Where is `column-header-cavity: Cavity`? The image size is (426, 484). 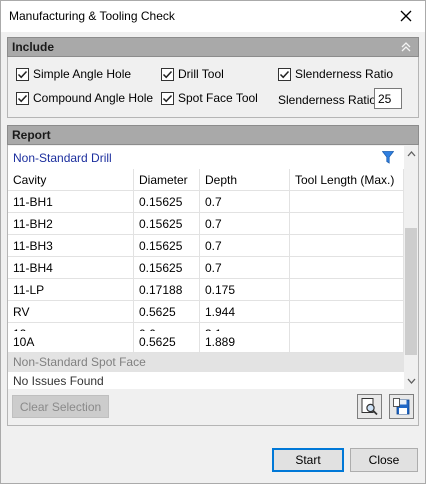 column-header-cavity: Cavity is located at coordinates (71, 180).